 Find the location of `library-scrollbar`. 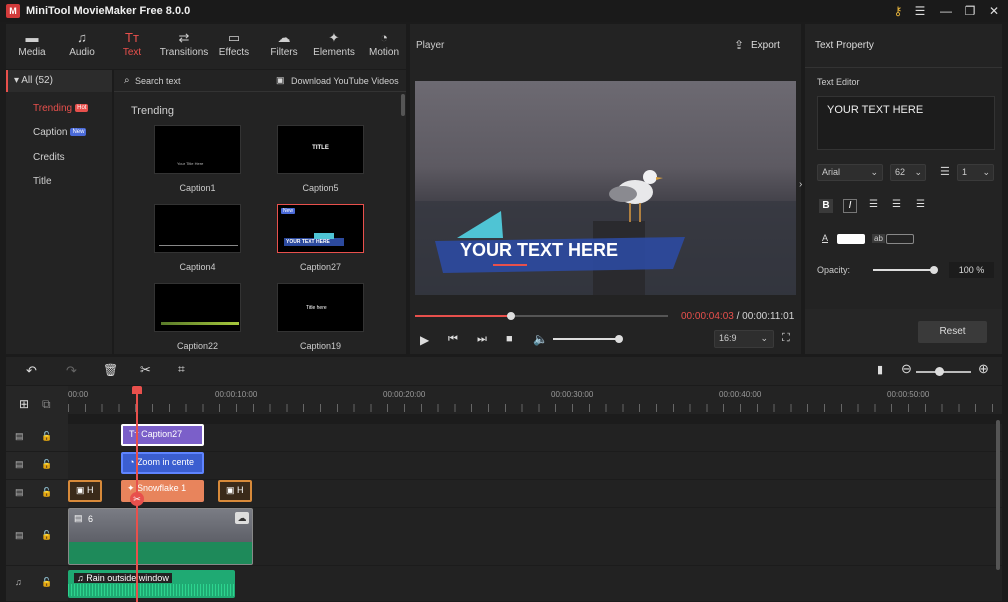

library-scrollbar is located at coordinates (403, 105).